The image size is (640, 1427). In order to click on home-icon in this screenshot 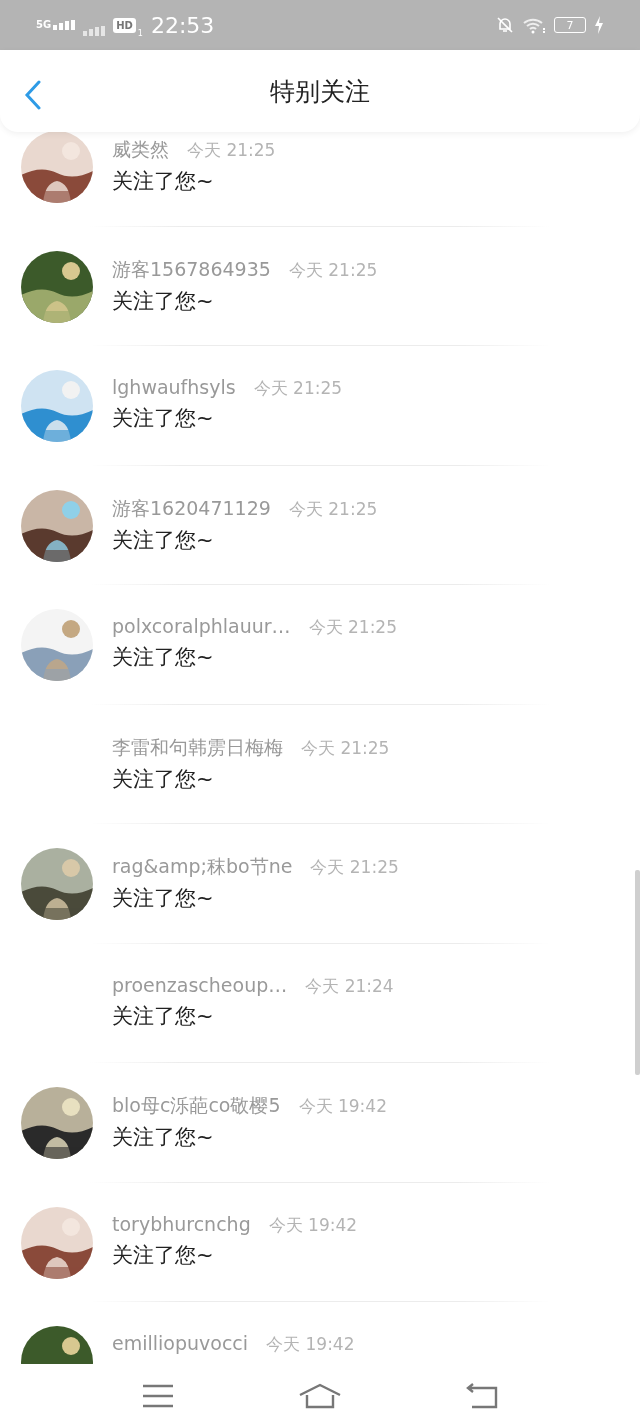, I will do `click(320, 1395)`.